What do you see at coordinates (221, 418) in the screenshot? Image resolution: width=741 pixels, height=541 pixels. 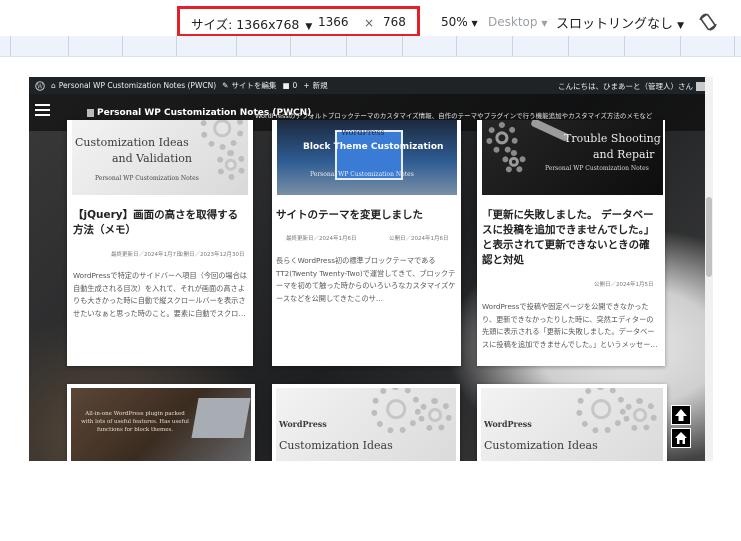 I see `laptop-graphic` at bounding box center [221, 418].